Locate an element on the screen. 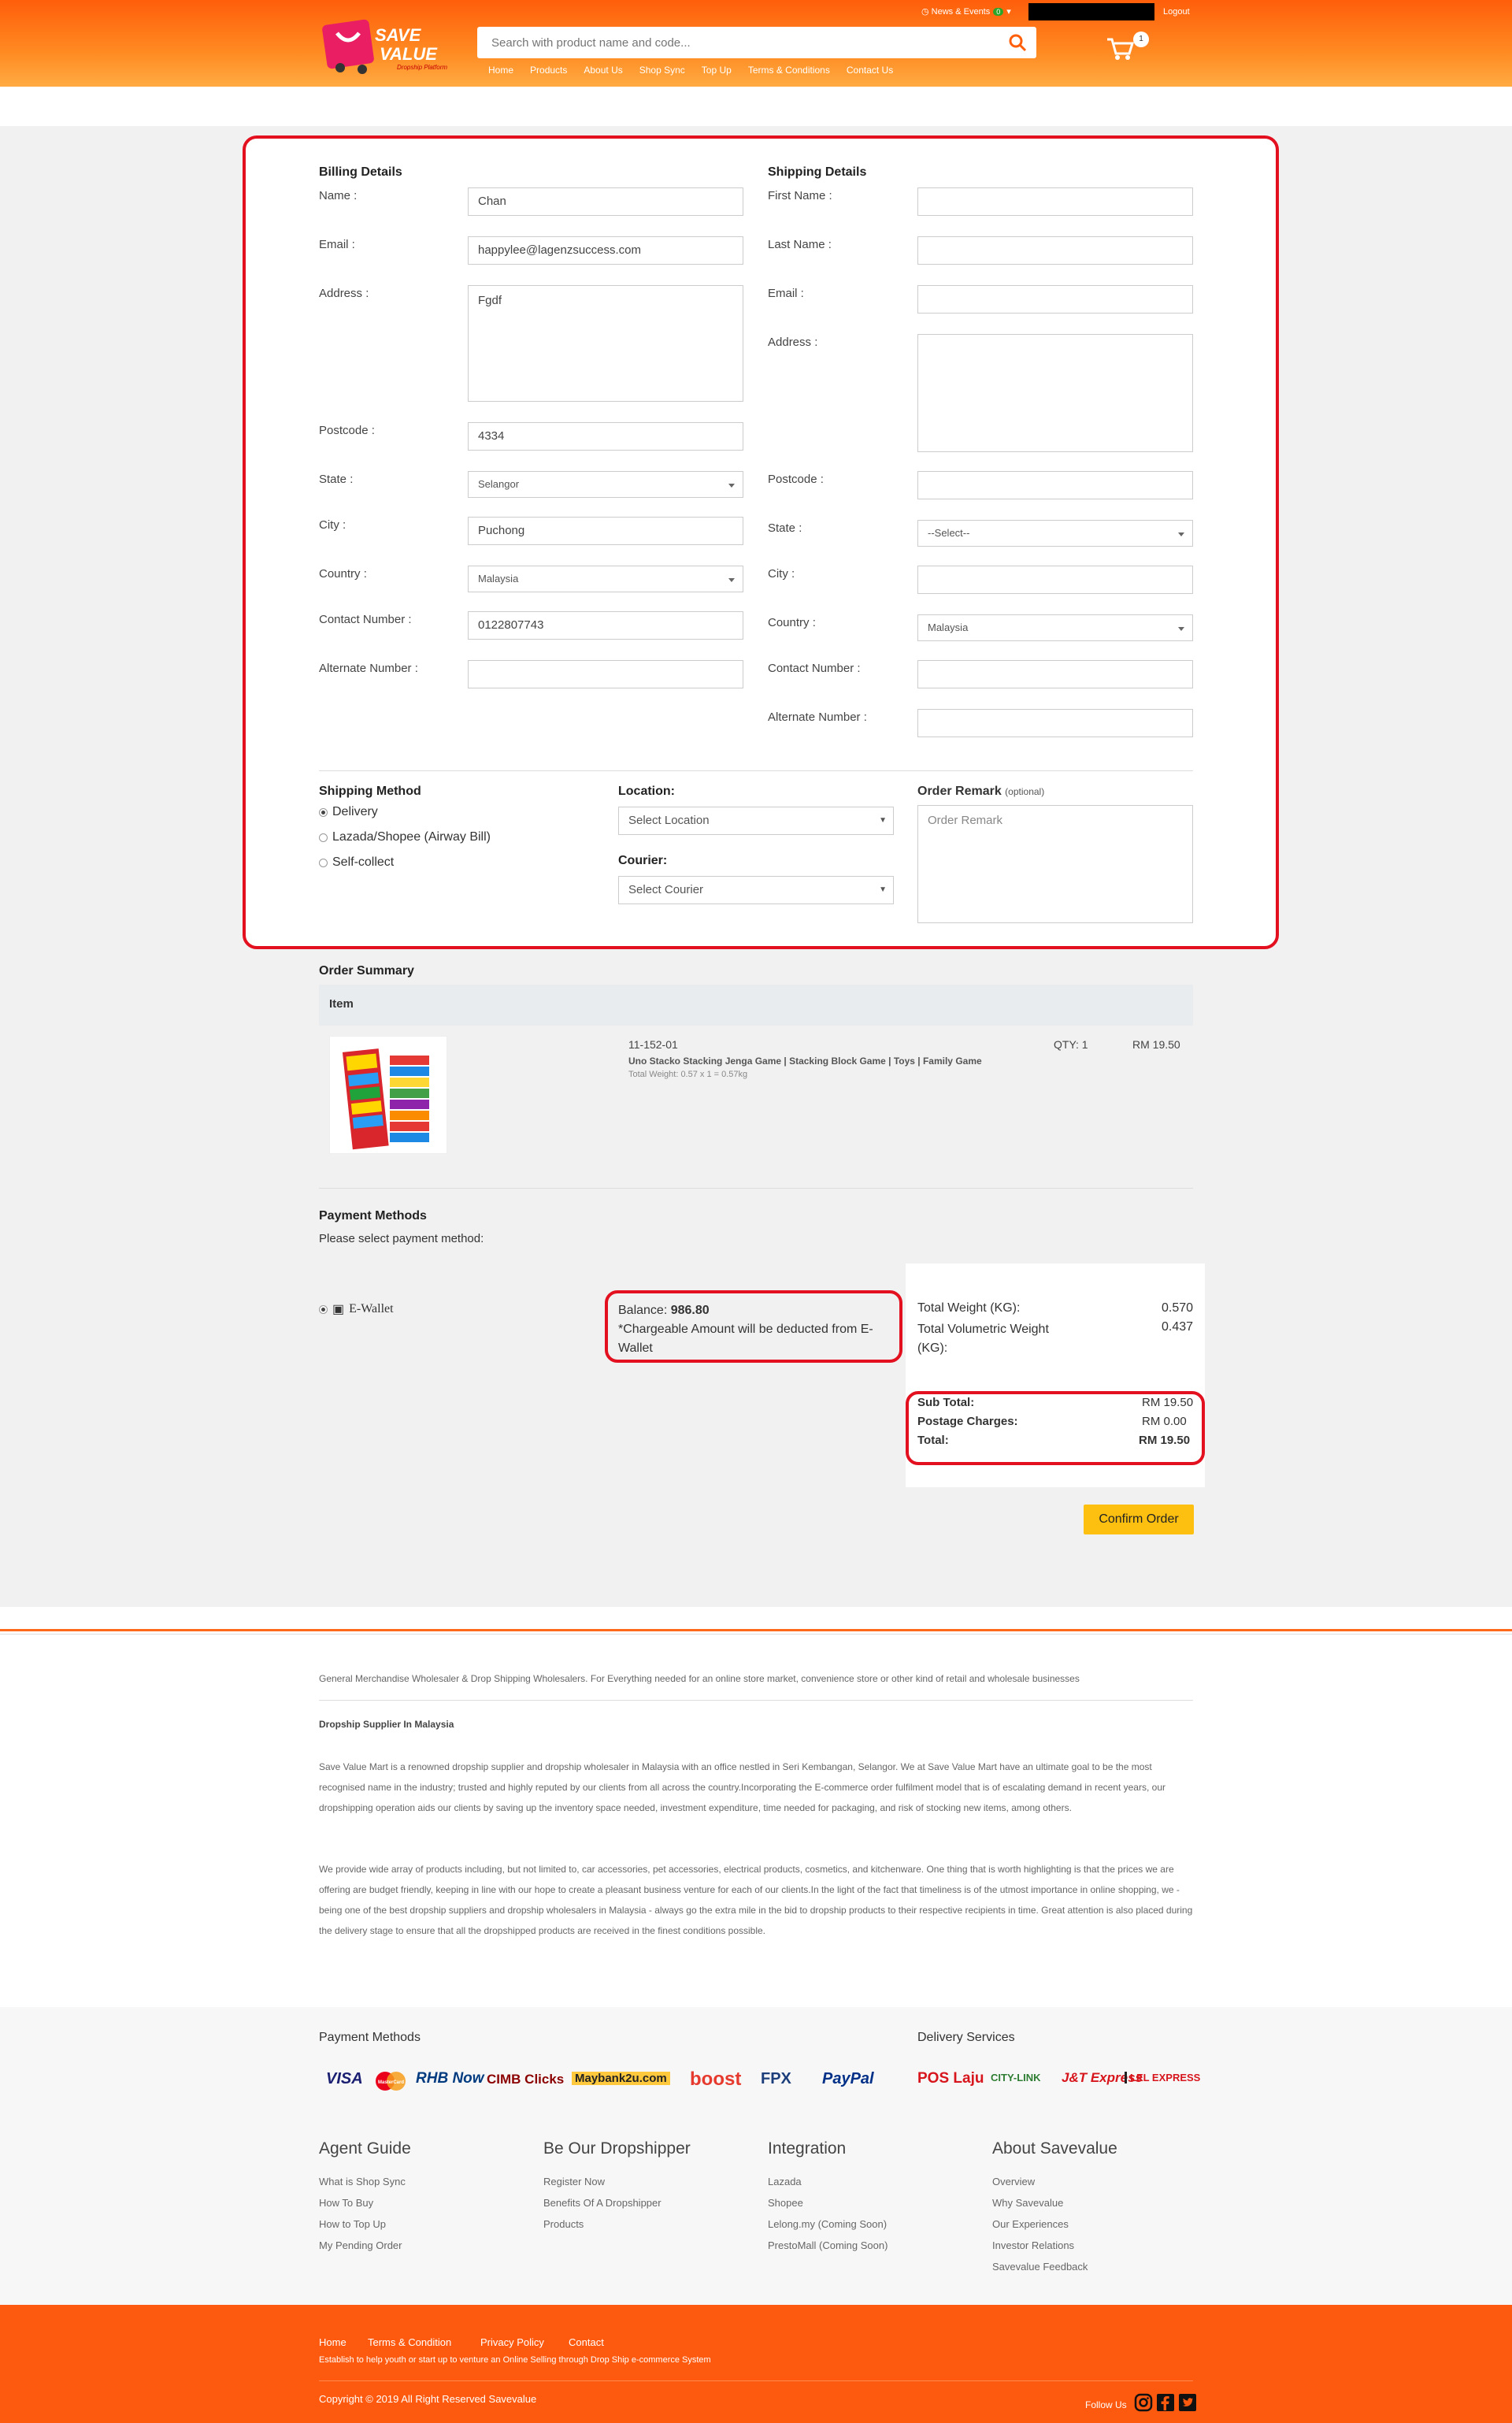  shipping-address-field is located at coordinates (1055, 393).